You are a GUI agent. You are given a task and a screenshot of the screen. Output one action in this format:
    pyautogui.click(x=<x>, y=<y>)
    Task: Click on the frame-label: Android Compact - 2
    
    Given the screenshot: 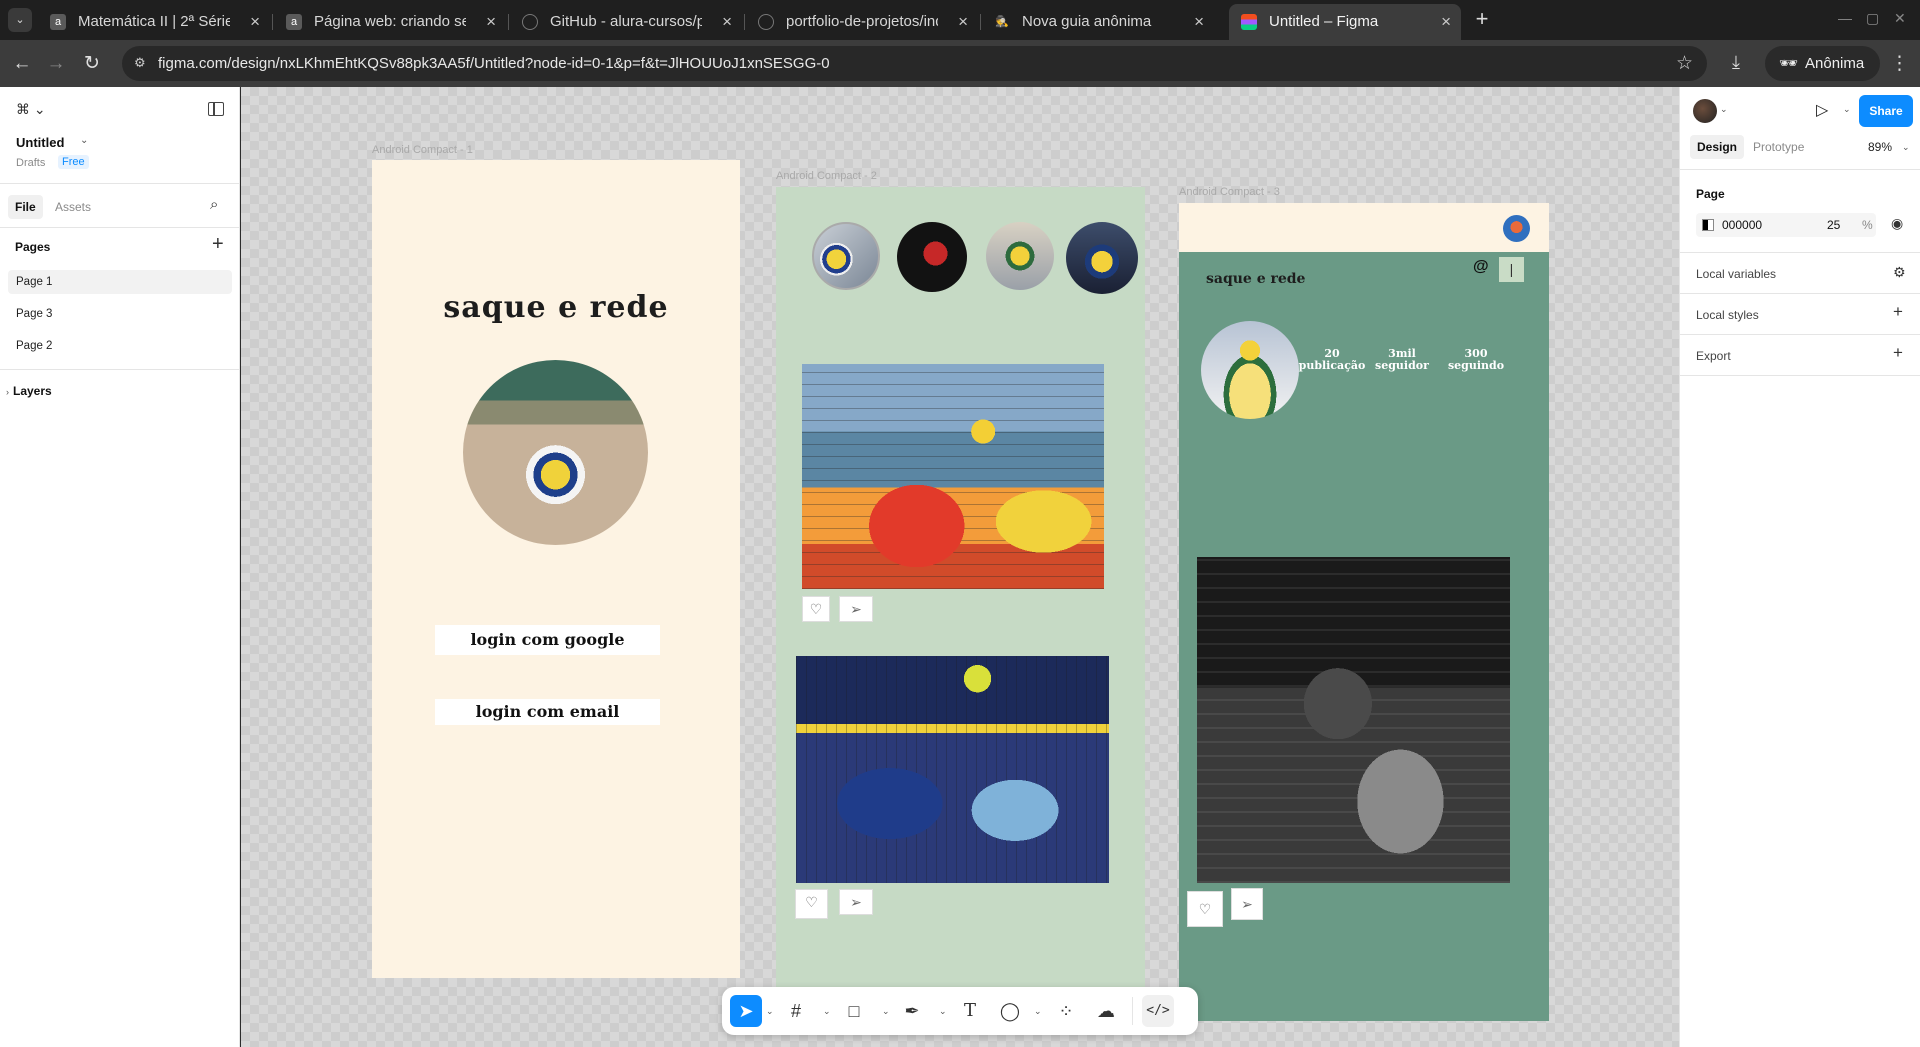 What is the action you would take?
    pyautogui.click(x=826, y=176)
    